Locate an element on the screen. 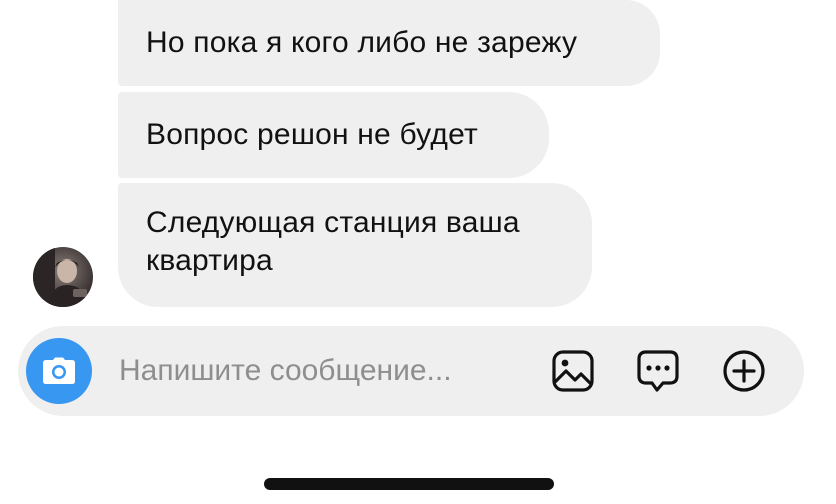 The height and width of the screenshot is (504, 836). message-bubble: Но пока я кого либо не зарежу is located at coordinates (389, 43).